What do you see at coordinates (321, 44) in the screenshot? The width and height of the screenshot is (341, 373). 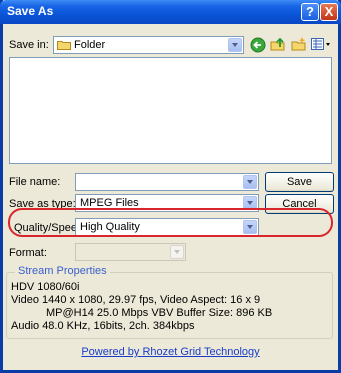 I see `views-menu-icon` at bounding box center [321, 44].